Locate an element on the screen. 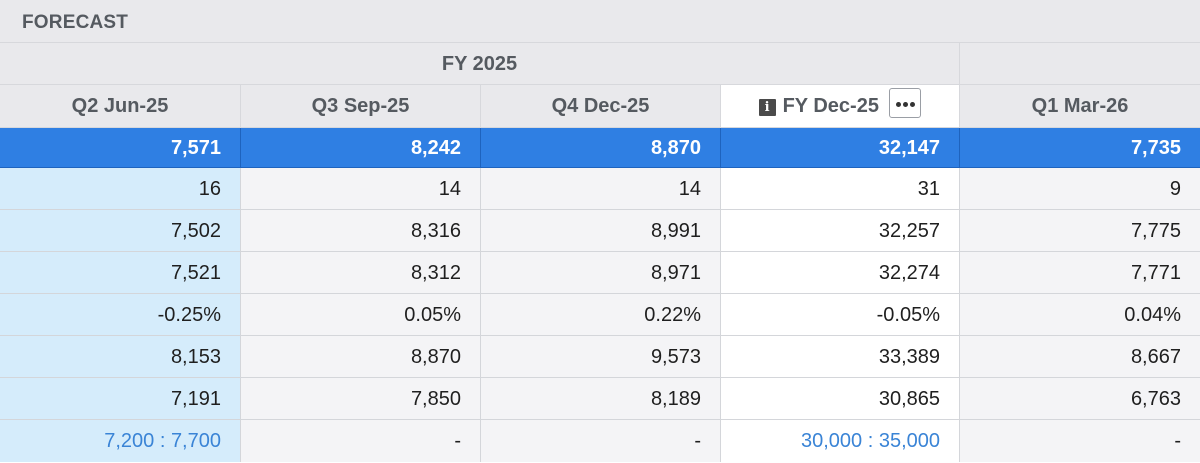  table-row: -0.25% 0.05% 0.22% -0.05% 0.04% is located at coordinates (600, 315).